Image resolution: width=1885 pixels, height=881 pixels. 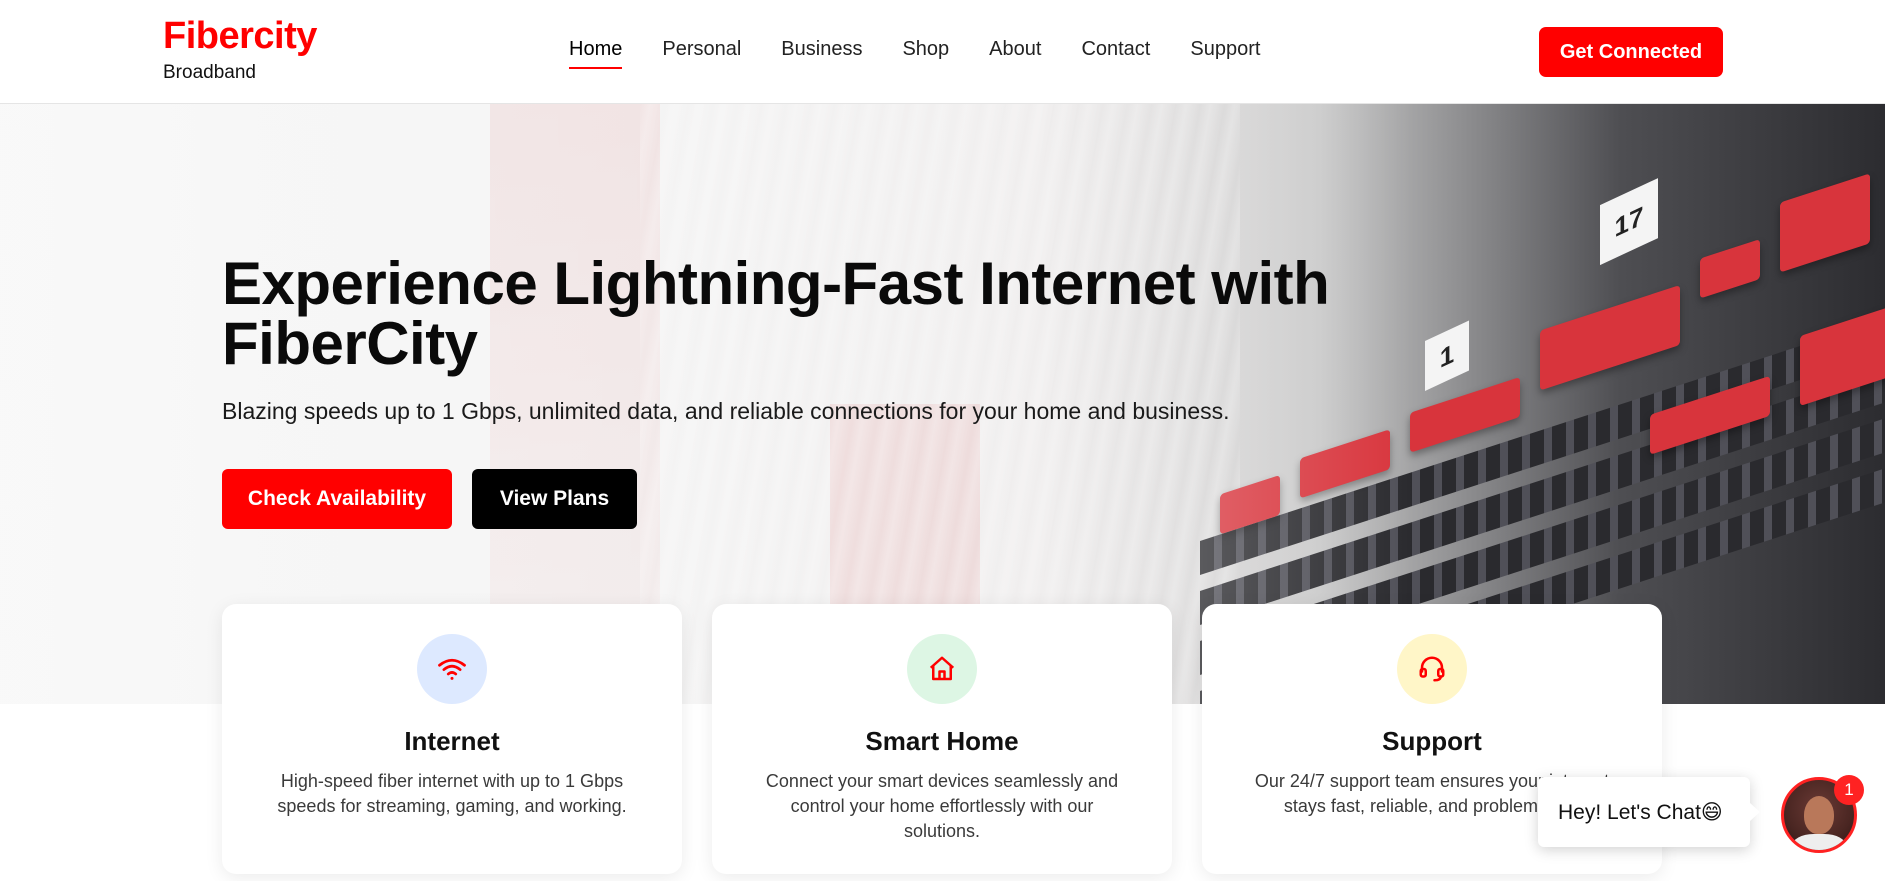 I want to click on card-title: Support, so click(x=1432, y=741).